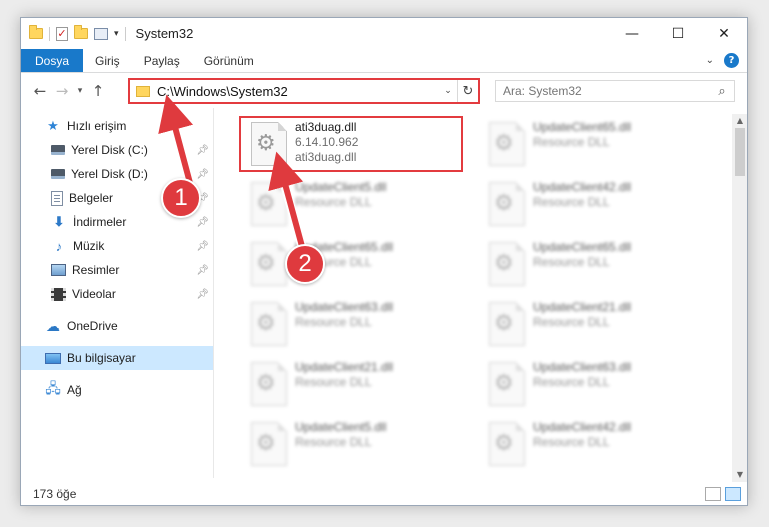 The image size is (769, 527). I want to click on item-count: 173 öğe, so click(55, 494).